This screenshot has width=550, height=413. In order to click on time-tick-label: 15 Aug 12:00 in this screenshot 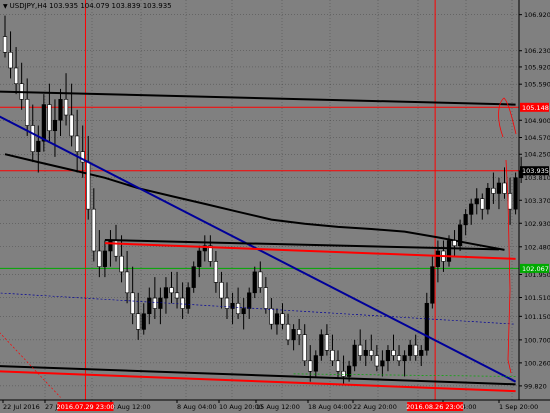, I will do `click(278, 407)`.